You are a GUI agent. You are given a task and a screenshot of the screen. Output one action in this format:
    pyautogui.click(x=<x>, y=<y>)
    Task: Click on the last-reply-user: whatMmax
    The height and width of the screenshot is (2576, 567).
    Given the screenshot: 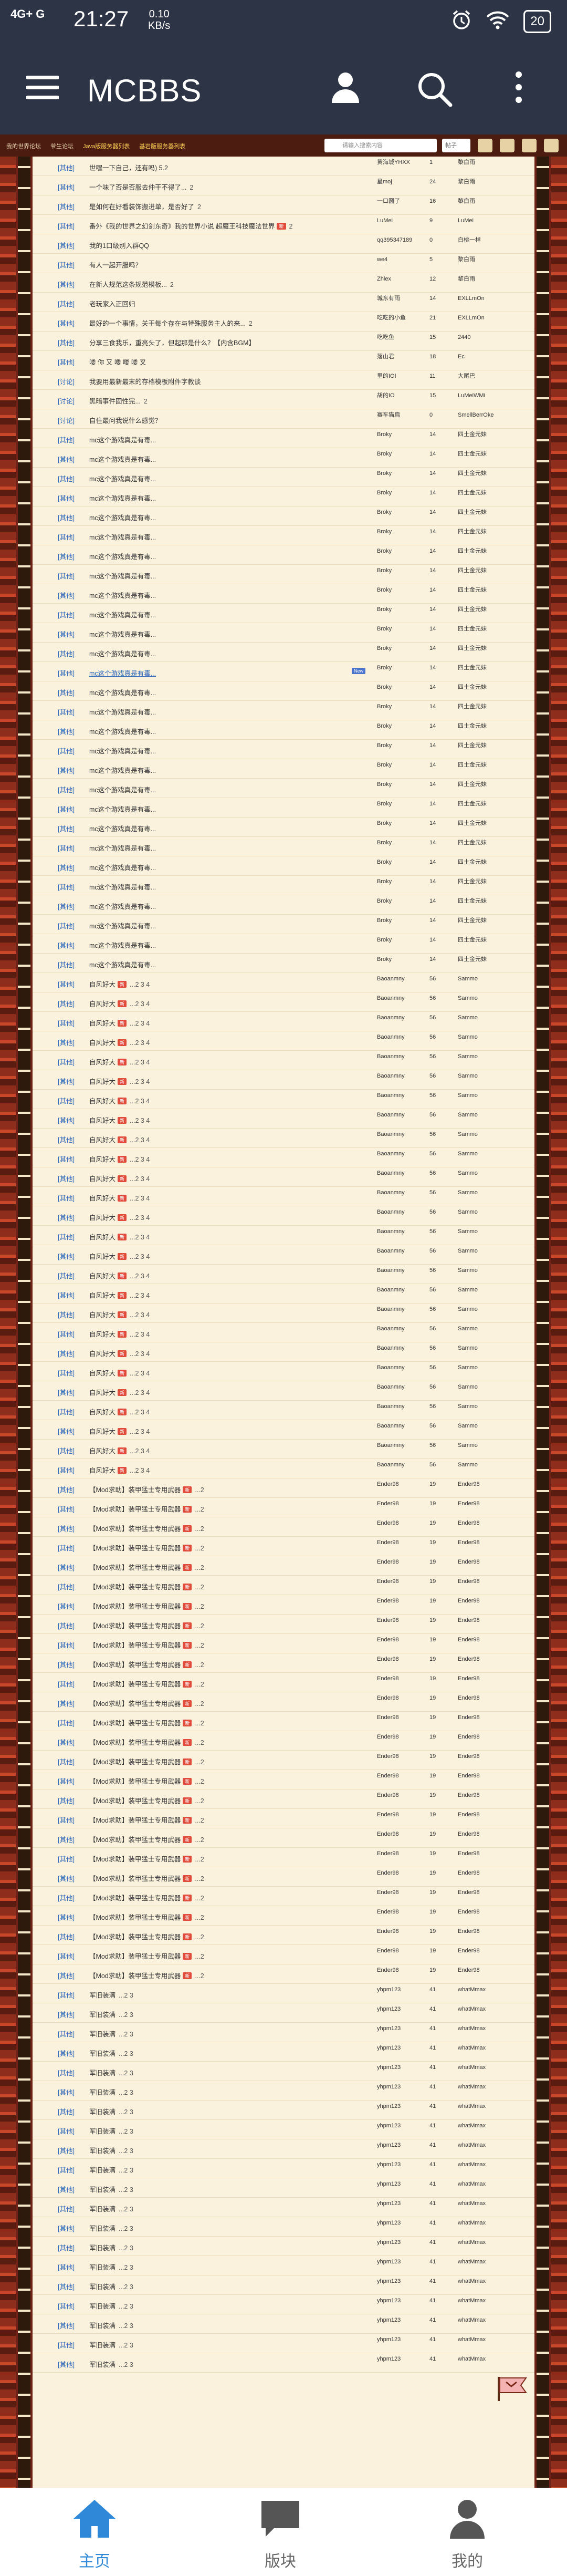 What is the action you would take?
    pyautogui.click(x=472, y=1990)
    